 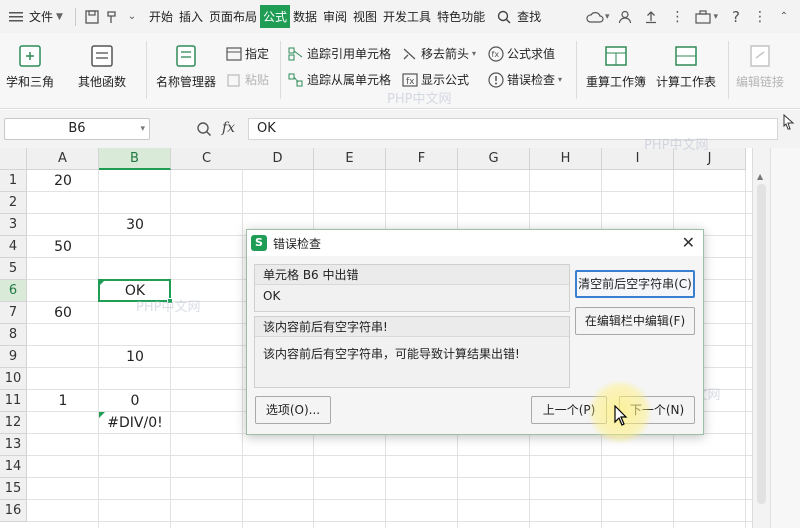 What do you see at coordinates (439, 53) in the screenshot?
I see `remove-arrows-button: 移去箭头 ▾` at bounding box center [439, 53].